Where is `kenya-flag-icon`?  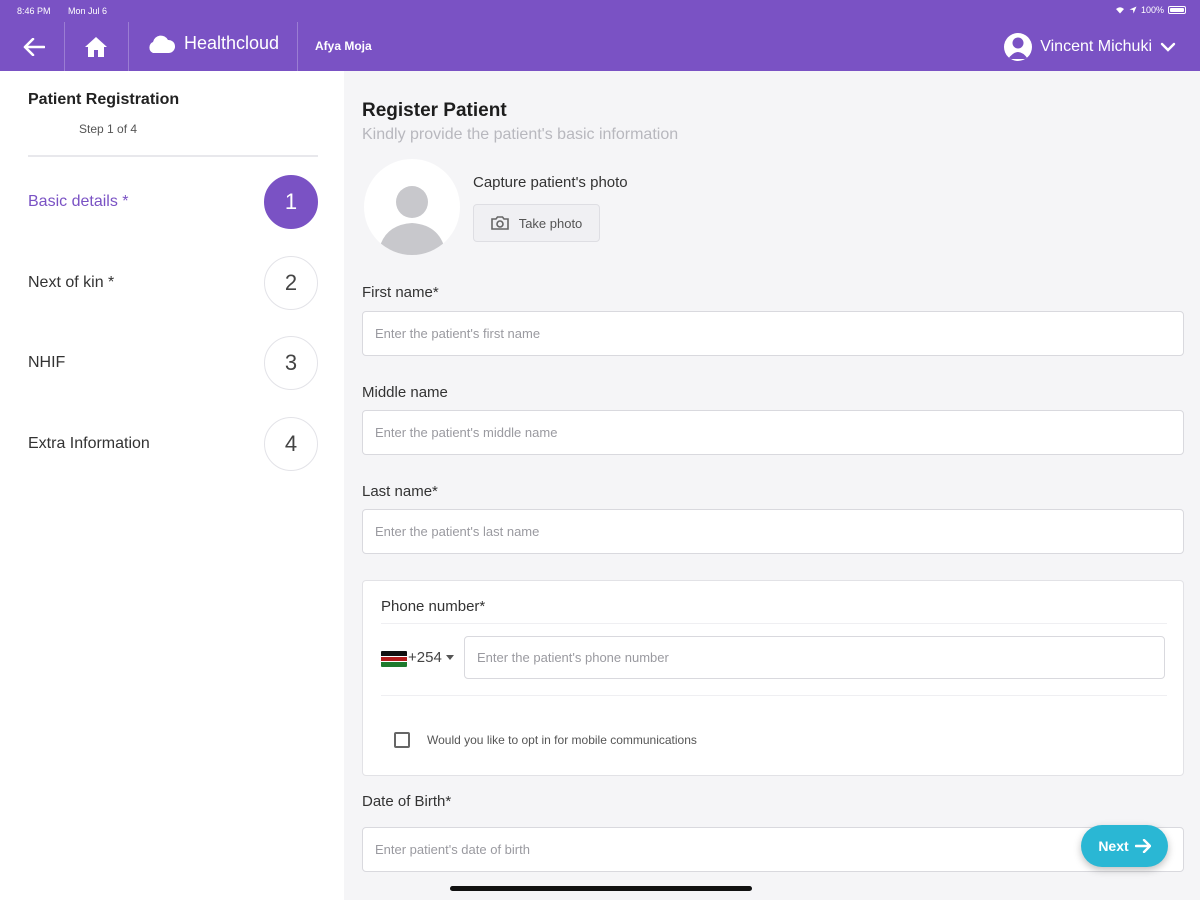
kenya-flag-icon is located at coordinates (394, 659).